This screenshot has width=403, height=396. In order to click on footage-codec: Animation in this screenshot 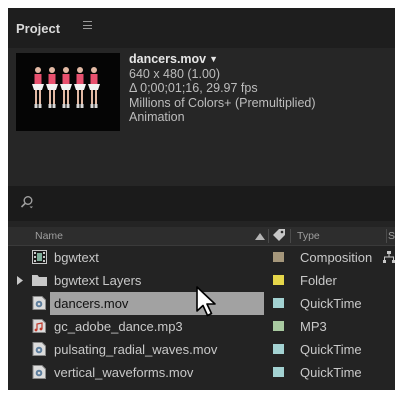, I will do `click(157, 117)`.